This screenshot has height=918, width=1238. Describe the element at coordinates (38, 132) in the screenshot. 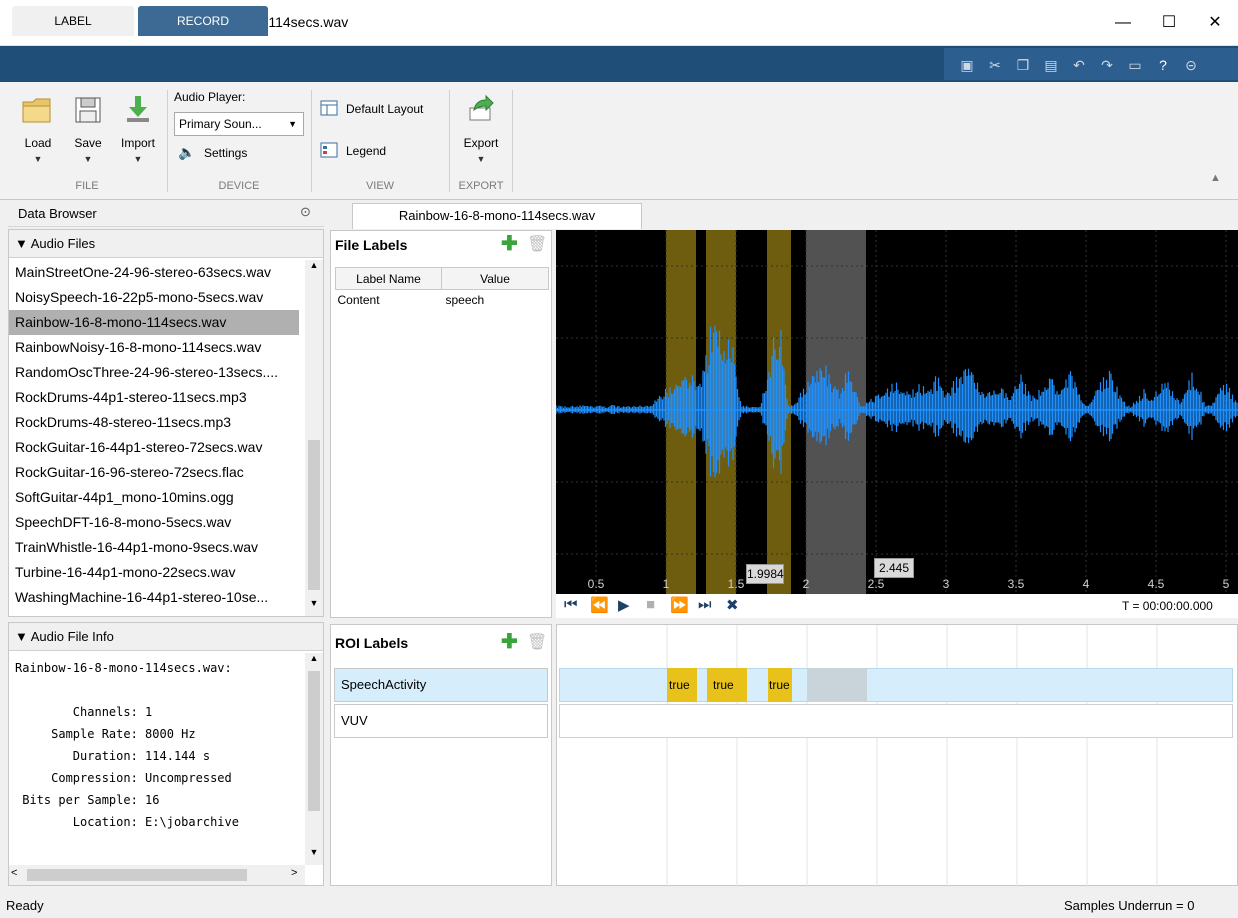

I see `load-button: Load ▼` at that location.